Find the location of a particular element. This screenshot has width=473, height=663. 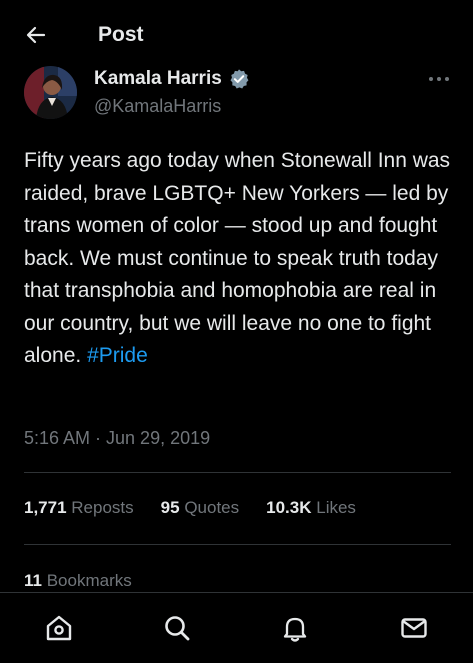

home-icon is located at coordinates (59, 628).